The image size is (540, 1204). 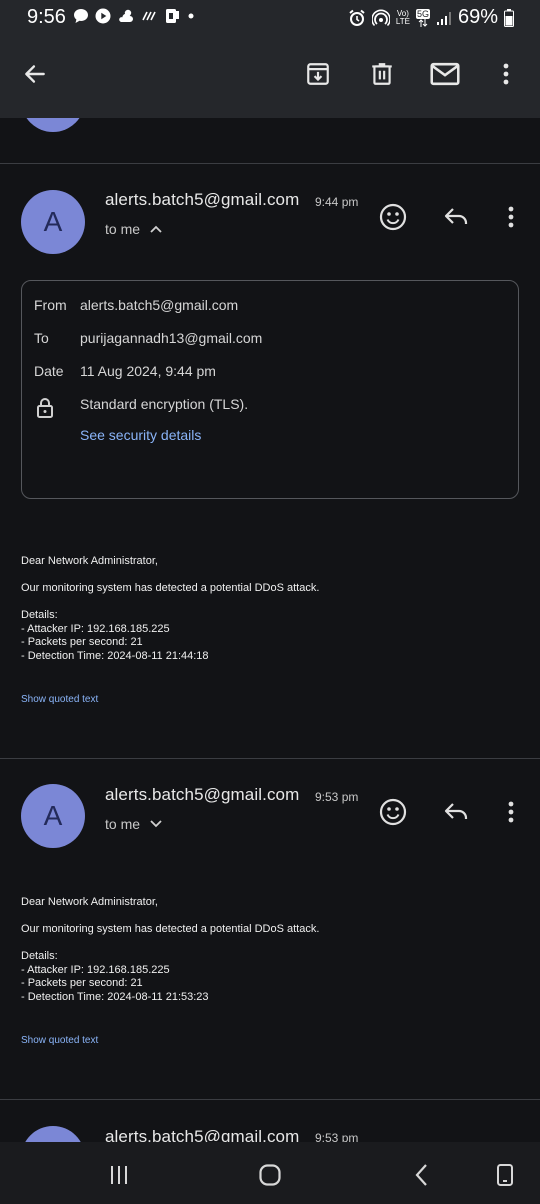 I want to click on home-icon, so click(x=270, y=1175).